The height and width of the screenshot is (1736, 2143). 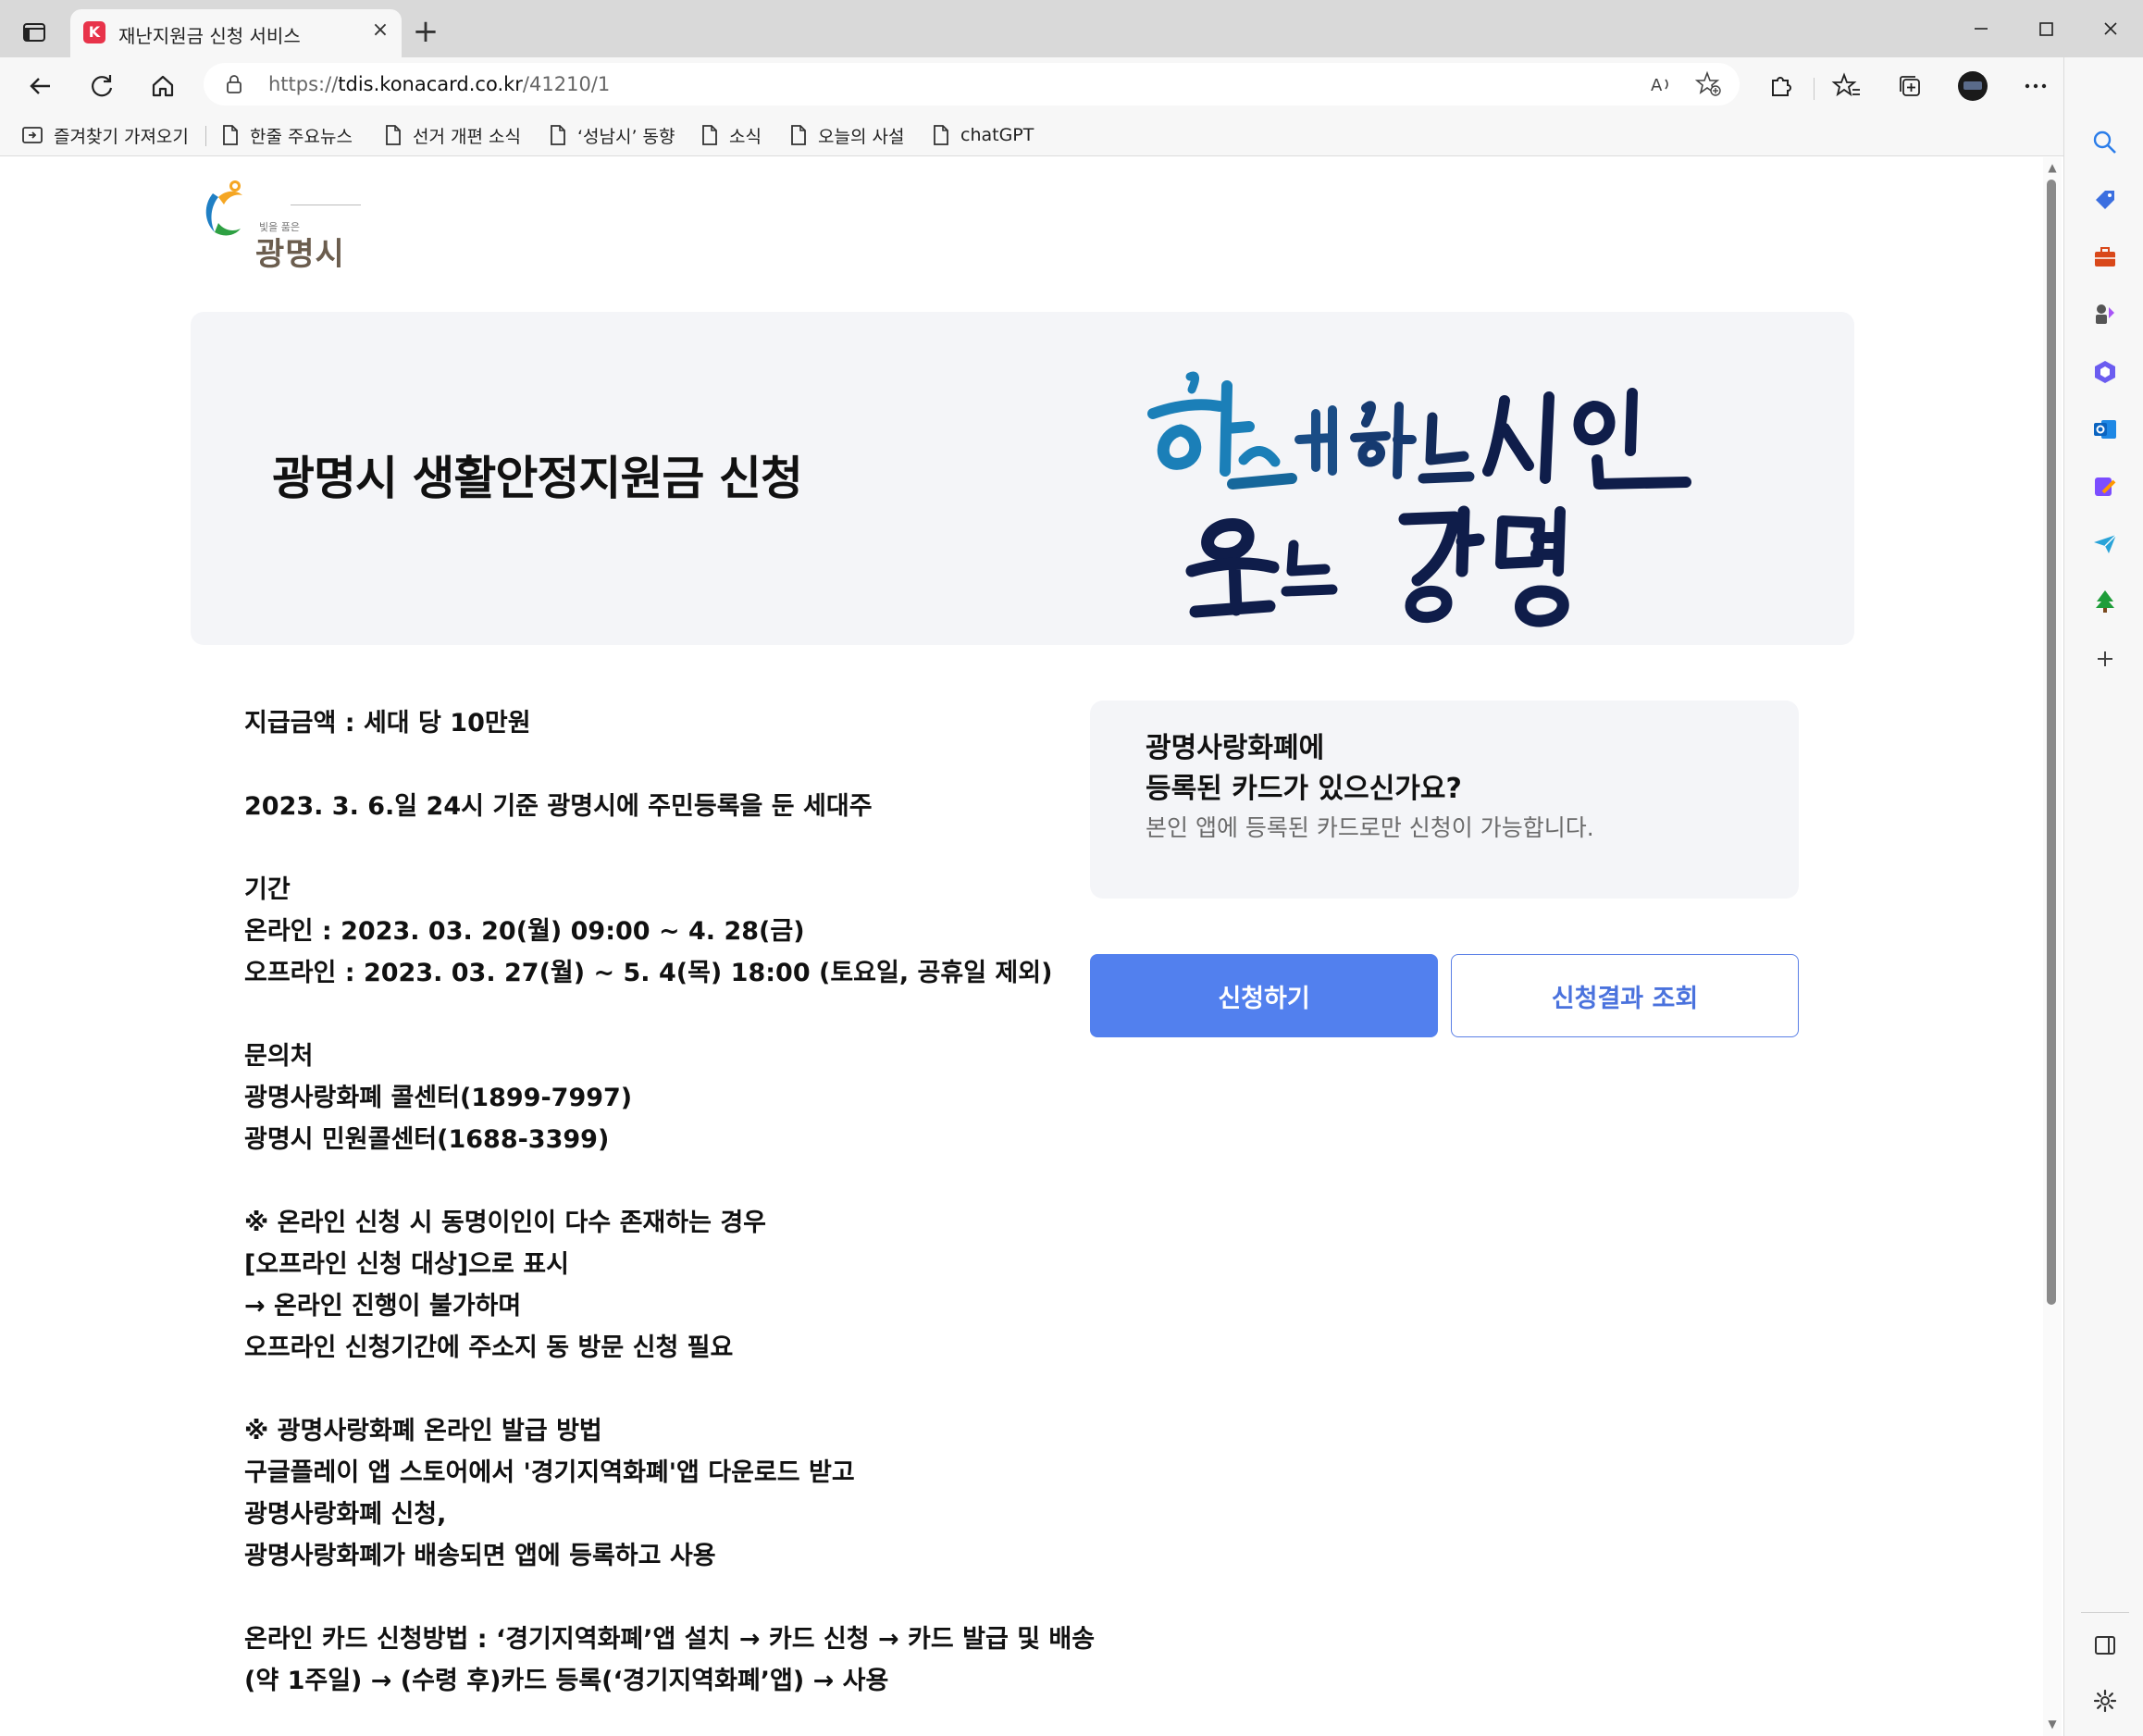 I want to click on settings-gear-icon, so click(x=2105, y=1701).